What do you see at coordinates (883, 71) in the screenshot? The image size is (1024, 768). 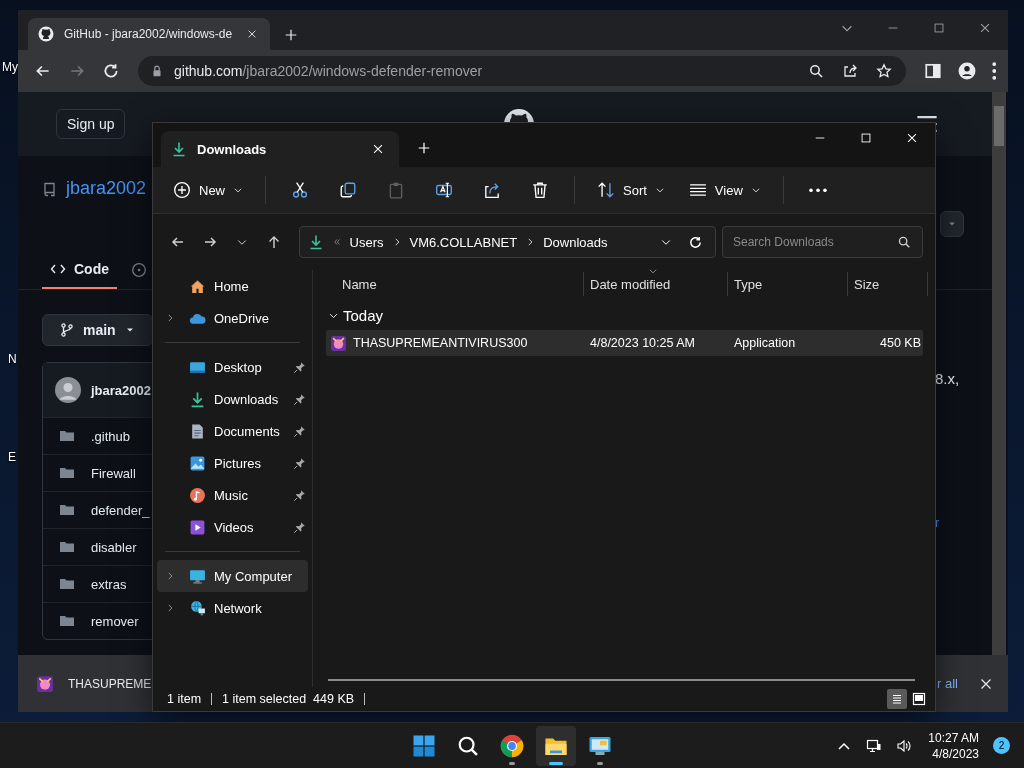 I see `star-icon` at bounding box center [883, 71].